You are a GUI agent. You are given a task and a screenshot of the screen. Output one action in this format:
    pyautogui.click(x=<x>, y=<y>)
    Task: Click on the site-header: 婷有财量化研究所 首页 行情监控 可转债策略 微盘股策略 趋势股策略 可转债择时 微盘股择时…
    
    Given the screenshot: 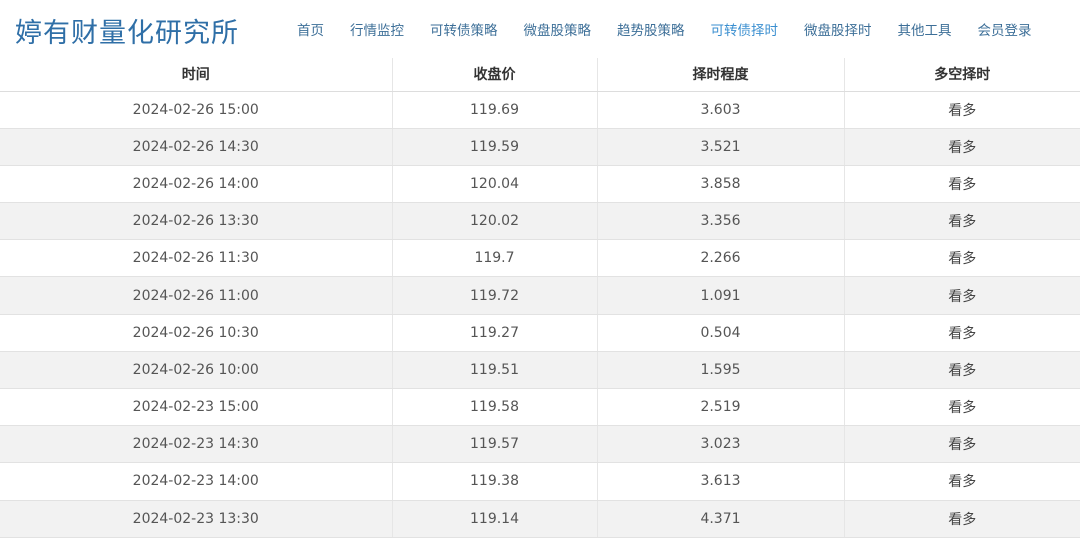 What is the action you would take?
    pyautogui.click(x=540, y=29)
    